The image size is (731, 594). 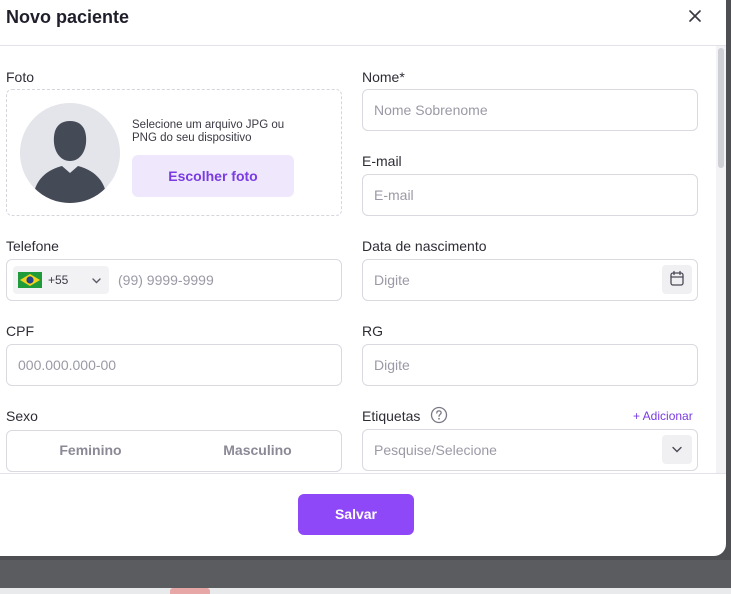 I want to click on close-button, so click(x=695, y=16).